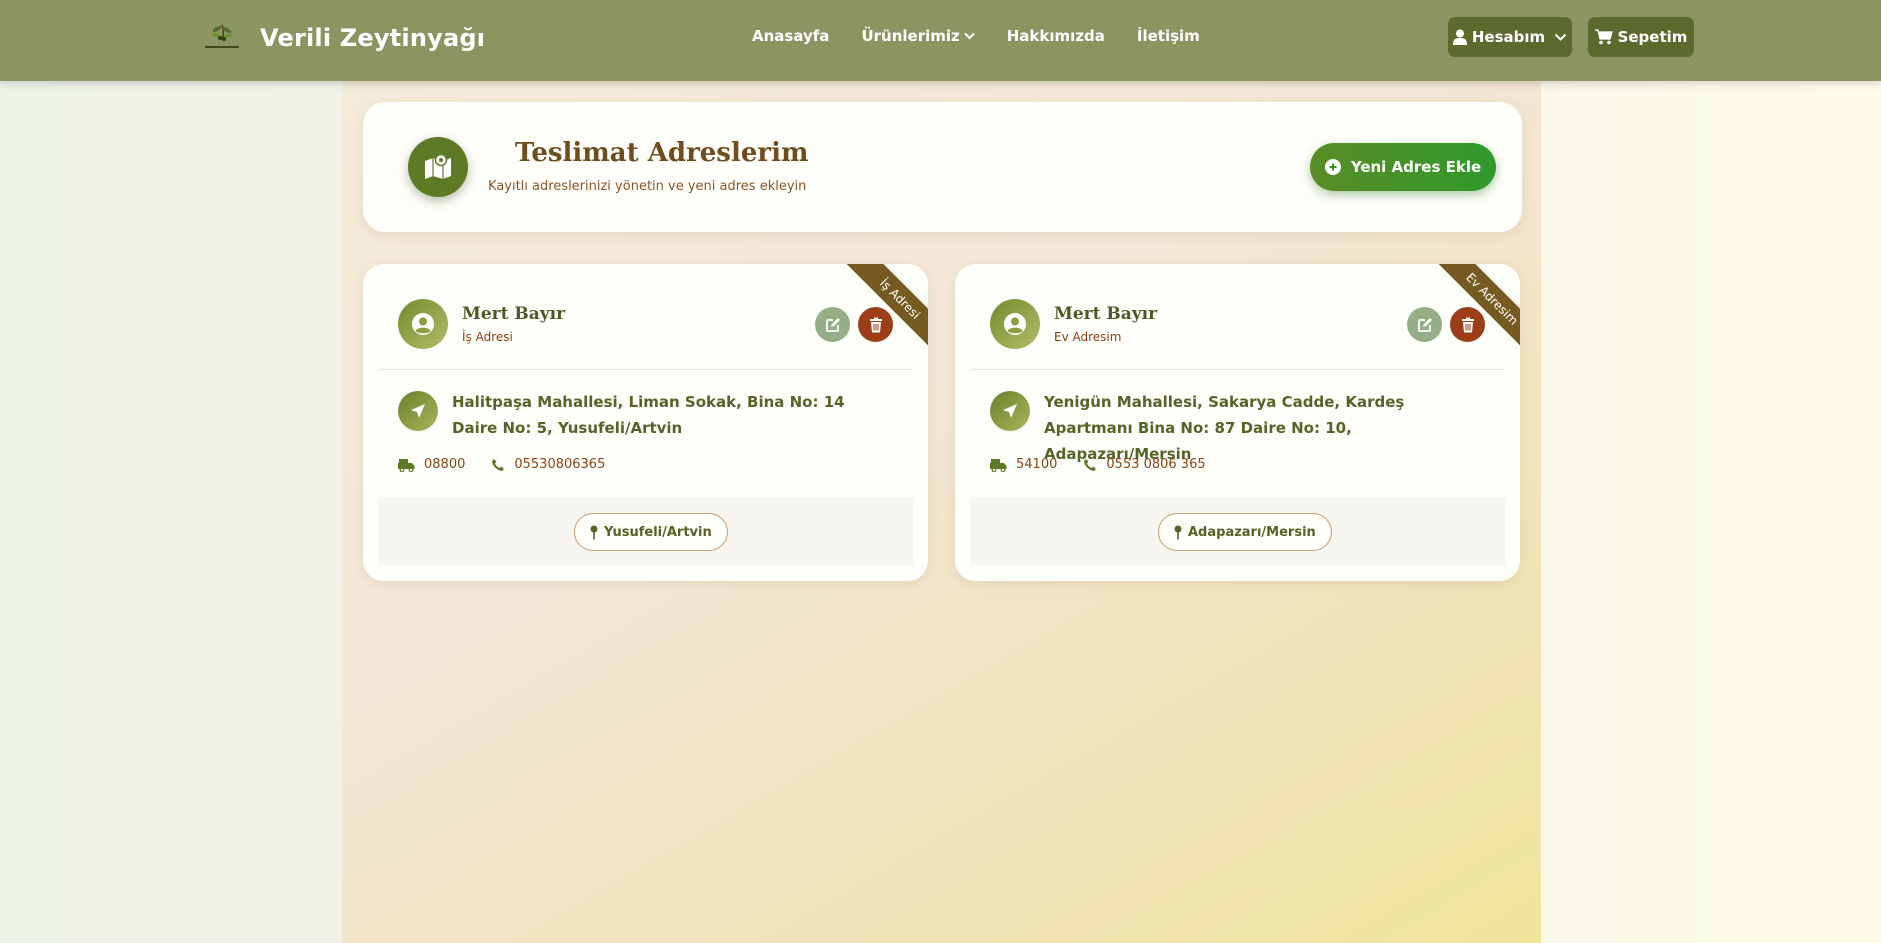 The height and width of the screenshot is (943, 1881). What do you see at coordinates (1056, 36) in the screenshot?
I see `nav-link-about: Hakkımızda` at bounding box center [1056, 36].